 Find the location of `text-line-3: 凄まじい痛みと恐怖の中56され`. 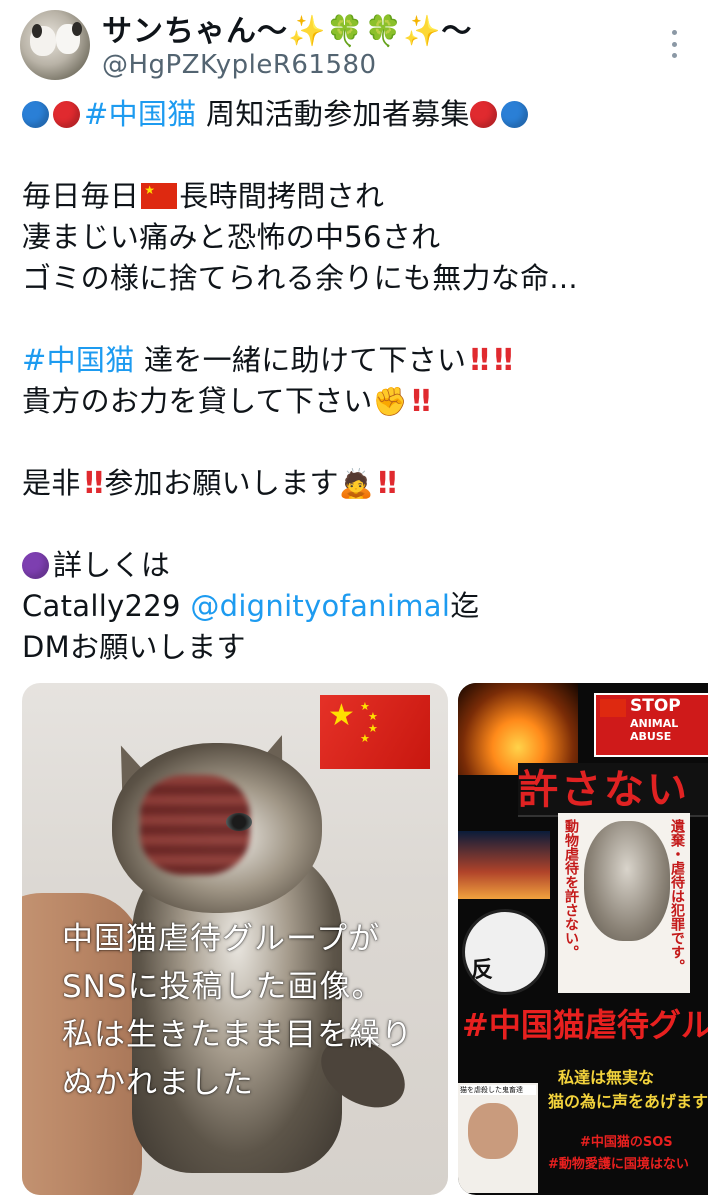

text-line-3: 凄まじい痛みと恐怖の中56され is located at coordinates (231, 237).